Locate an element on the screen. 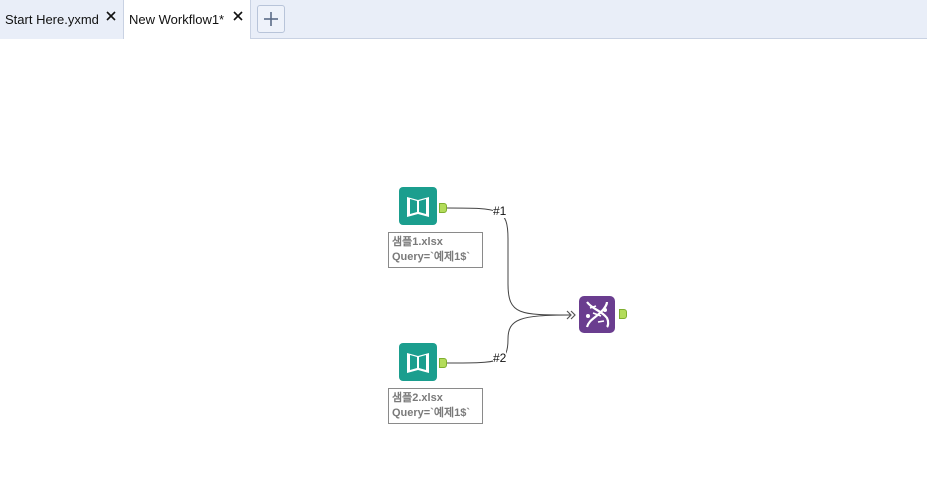  tab-new-workflow: New Workflow1* is located at coordinates (187, 20).